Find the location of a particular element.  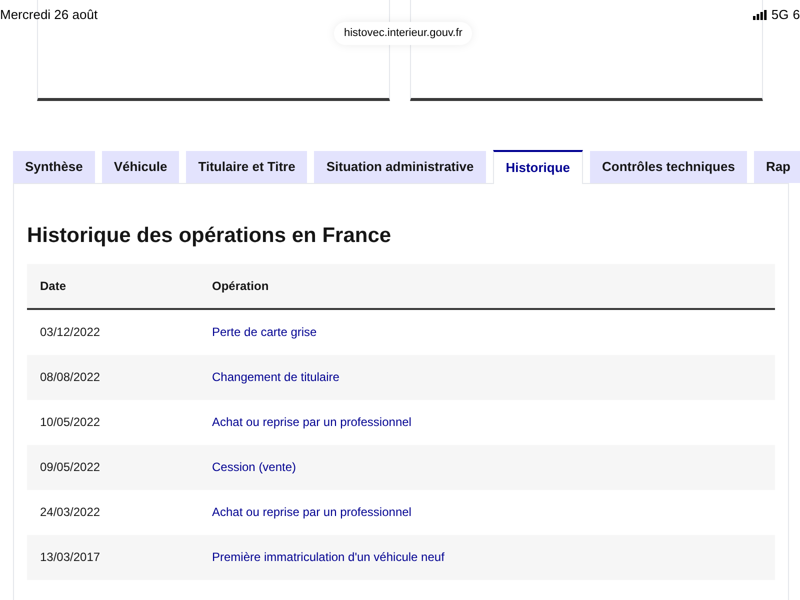

tab: Véhicule is located at coordinates (141, 167).